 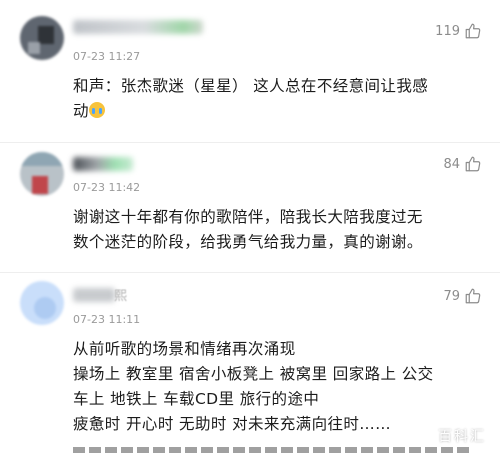 What do you see at coordinates (106, 319) in the screenshot?
I see `comment-time: 07-23 11:11` at bounding box center [106, 319].